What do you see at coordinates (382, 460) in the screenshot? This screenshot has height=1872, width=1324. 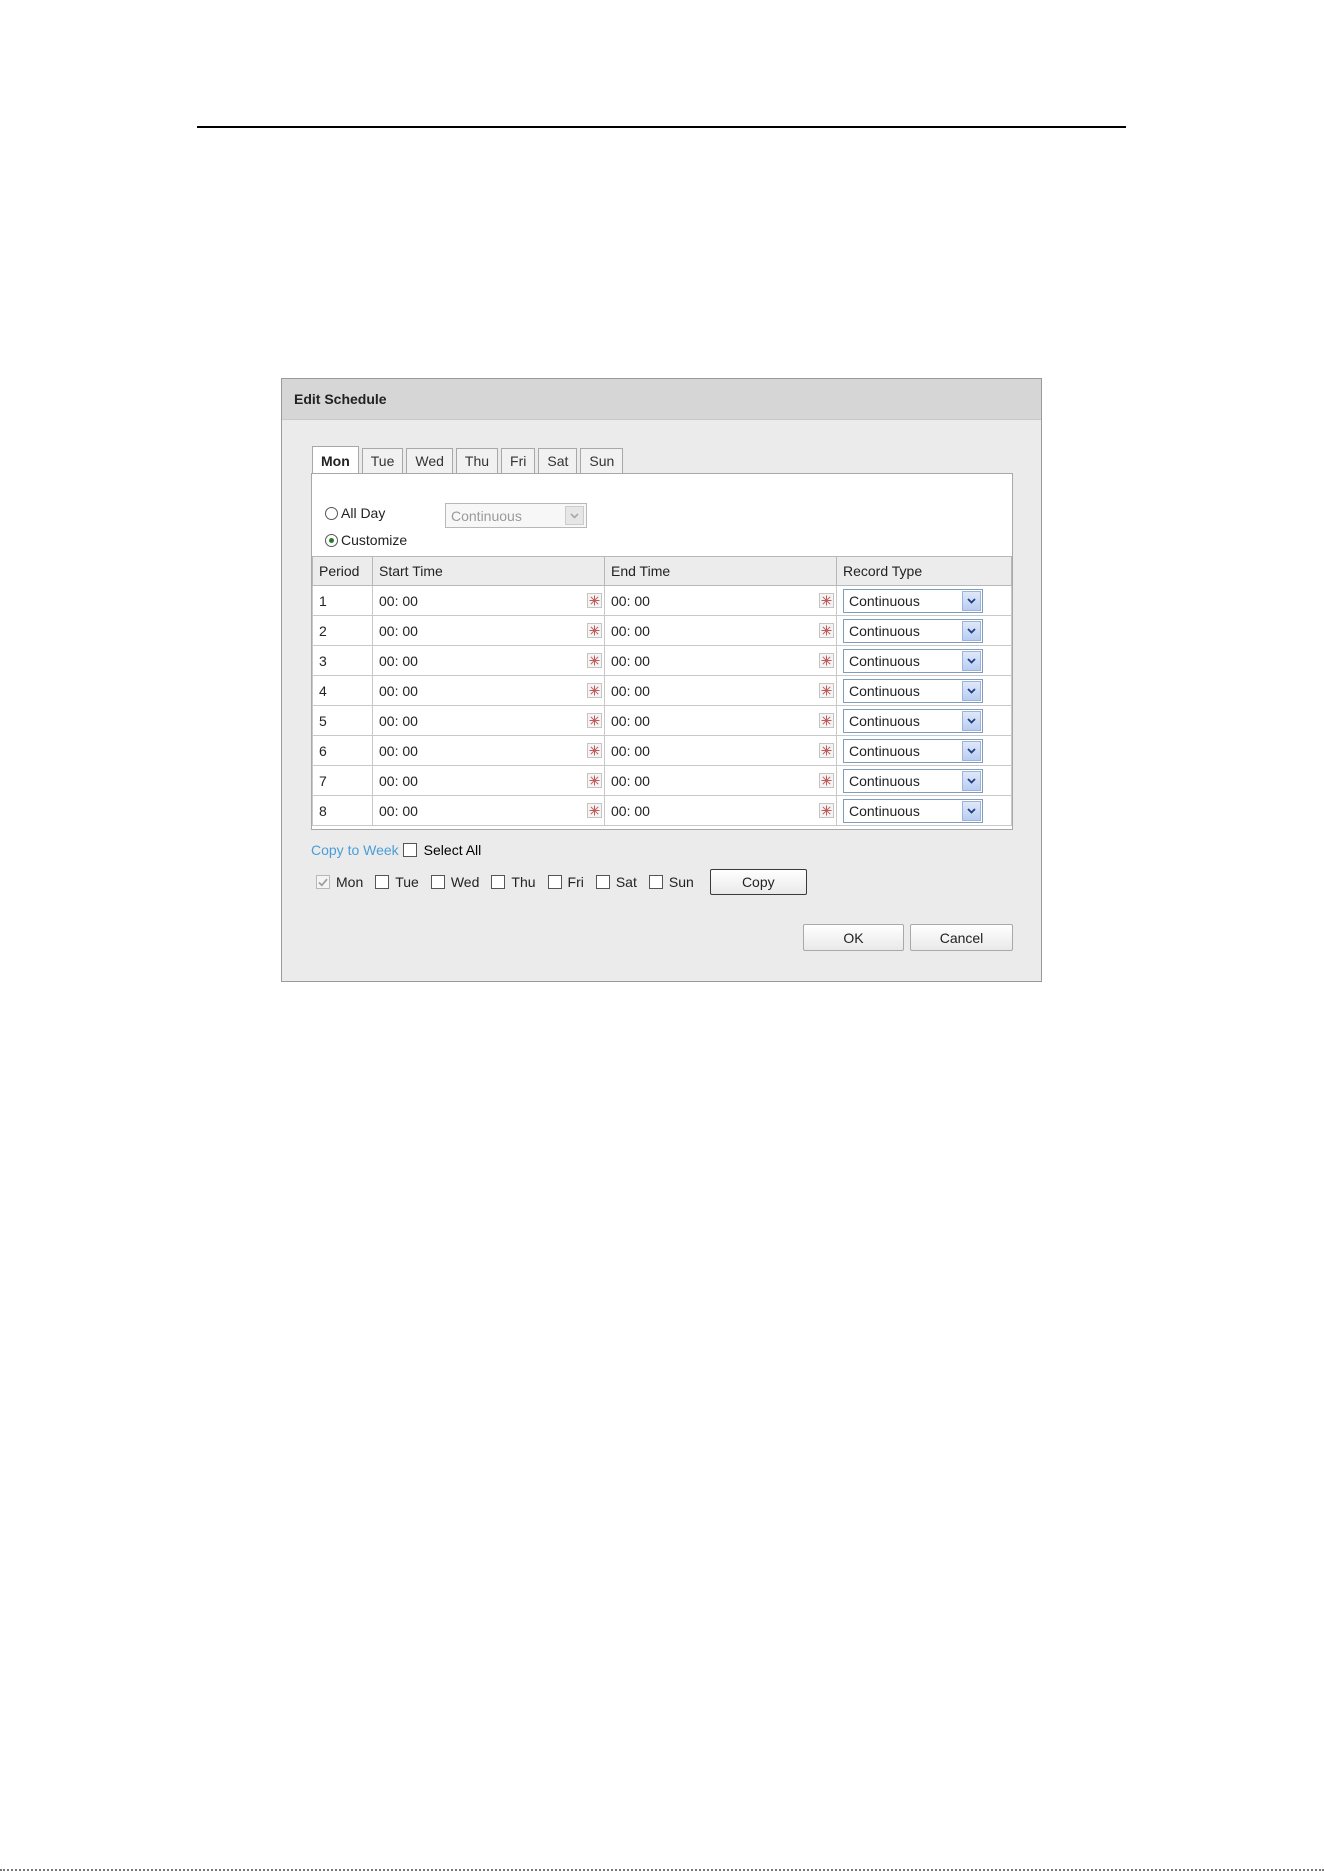 I see `tab-tue: Tue` at bounding box center [382, 460].